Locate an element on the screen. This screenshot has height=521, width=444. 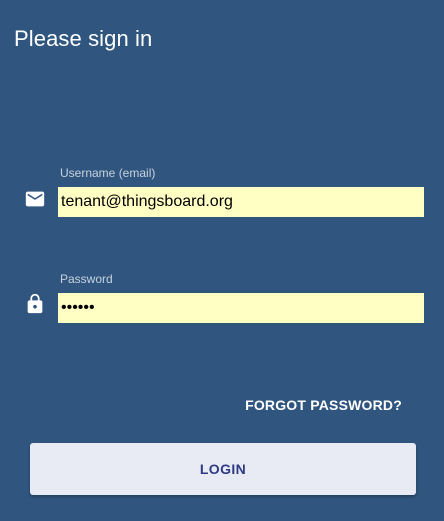
password-label: Password is located at coordinates (86, 279).